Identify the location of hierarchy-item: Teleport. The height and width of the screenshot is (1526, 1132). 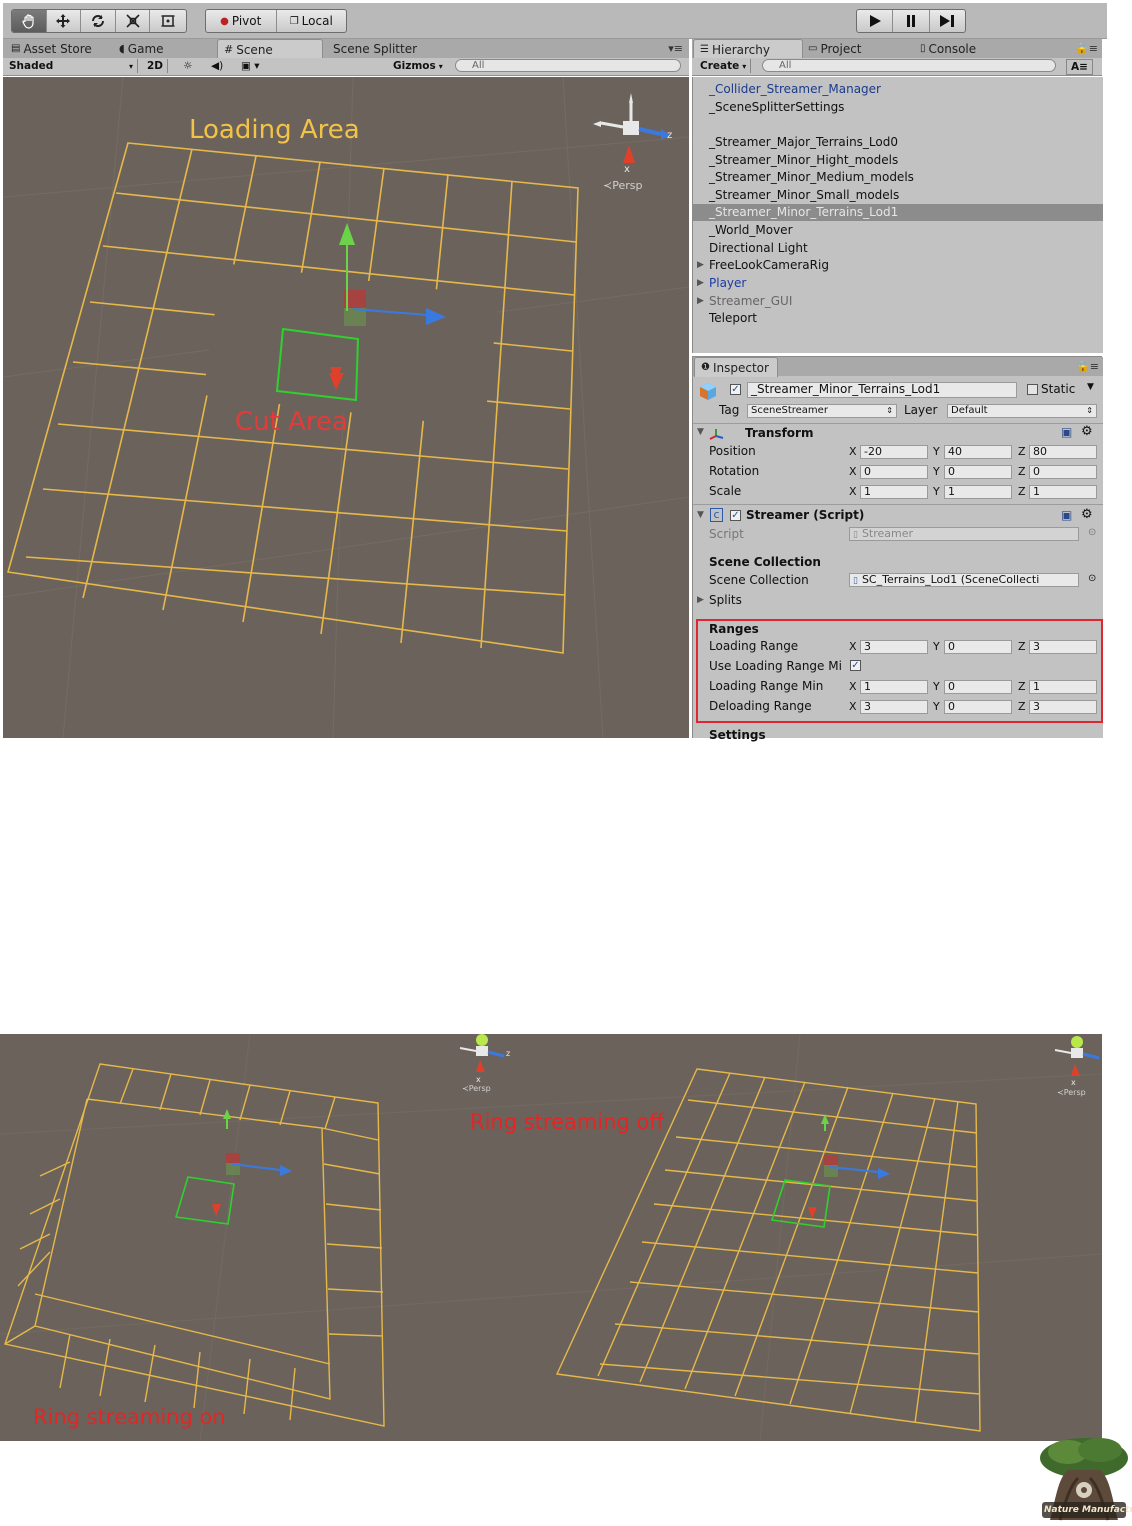
(898, 318).